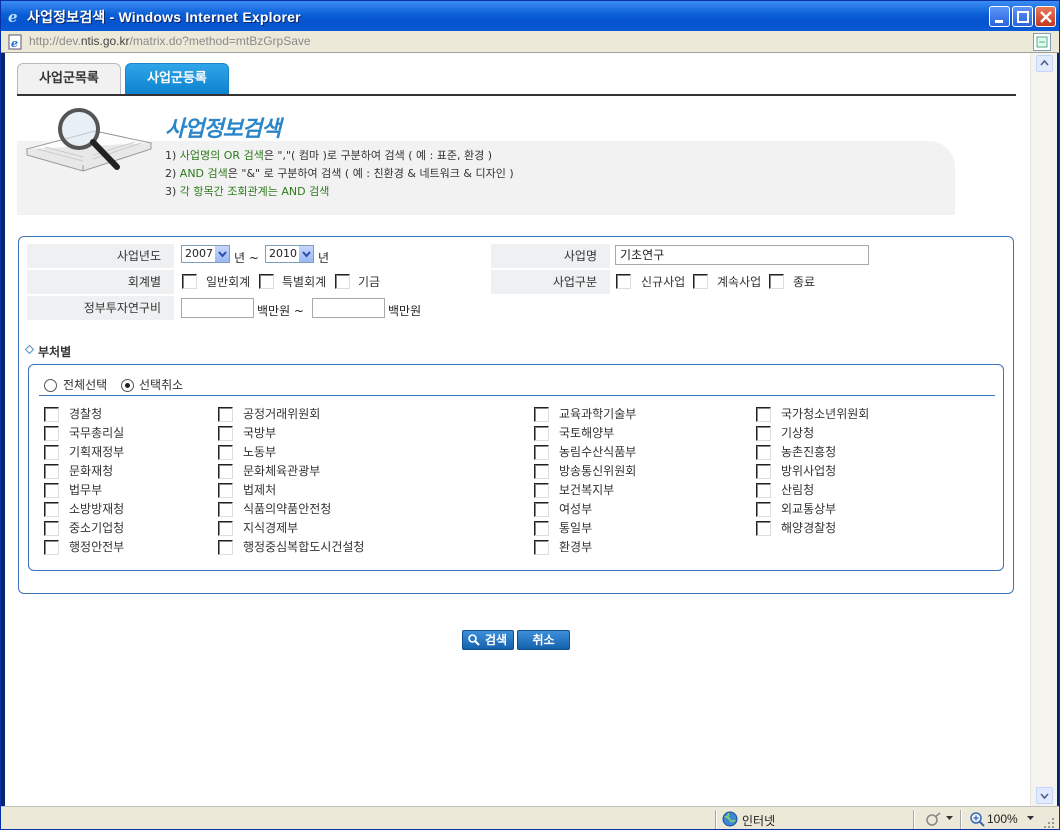 This screenshot has height=830, width=1060. What do you see at coordinates (266, 281) in the screenshot?
I see `account-special-checkbox` at bounding box center [266, 281].